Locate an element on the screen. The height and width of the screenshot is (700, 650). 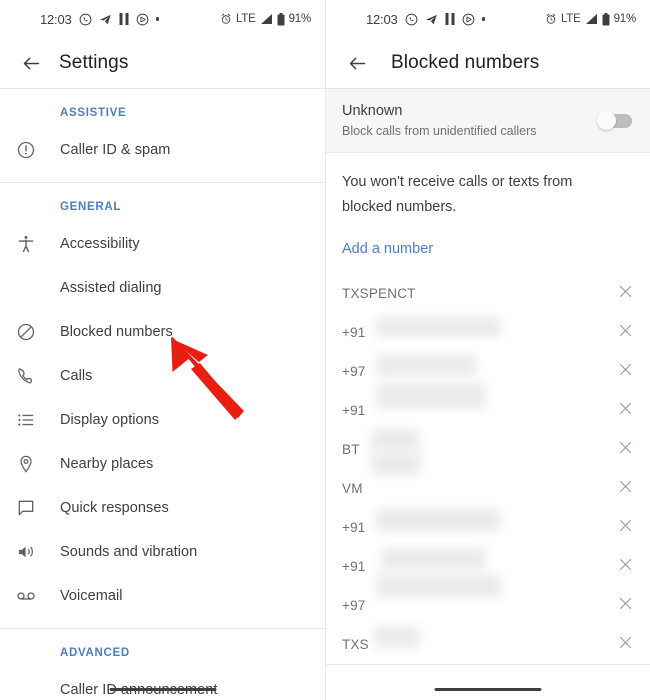
section-header-assistive: ASSISTIVE is located at coordinates (93, 113).